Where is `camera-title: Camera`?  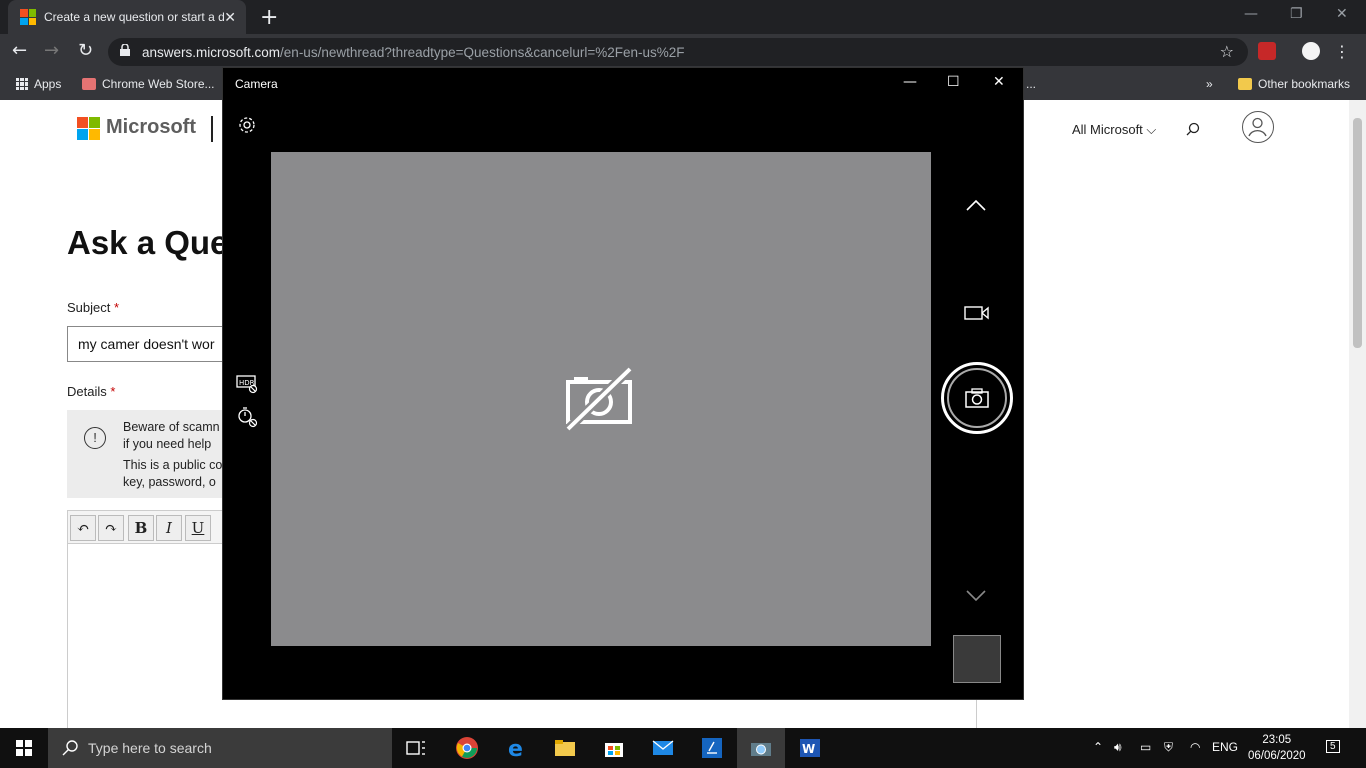 camera-title: Camera is located at coordinates (256, 84).